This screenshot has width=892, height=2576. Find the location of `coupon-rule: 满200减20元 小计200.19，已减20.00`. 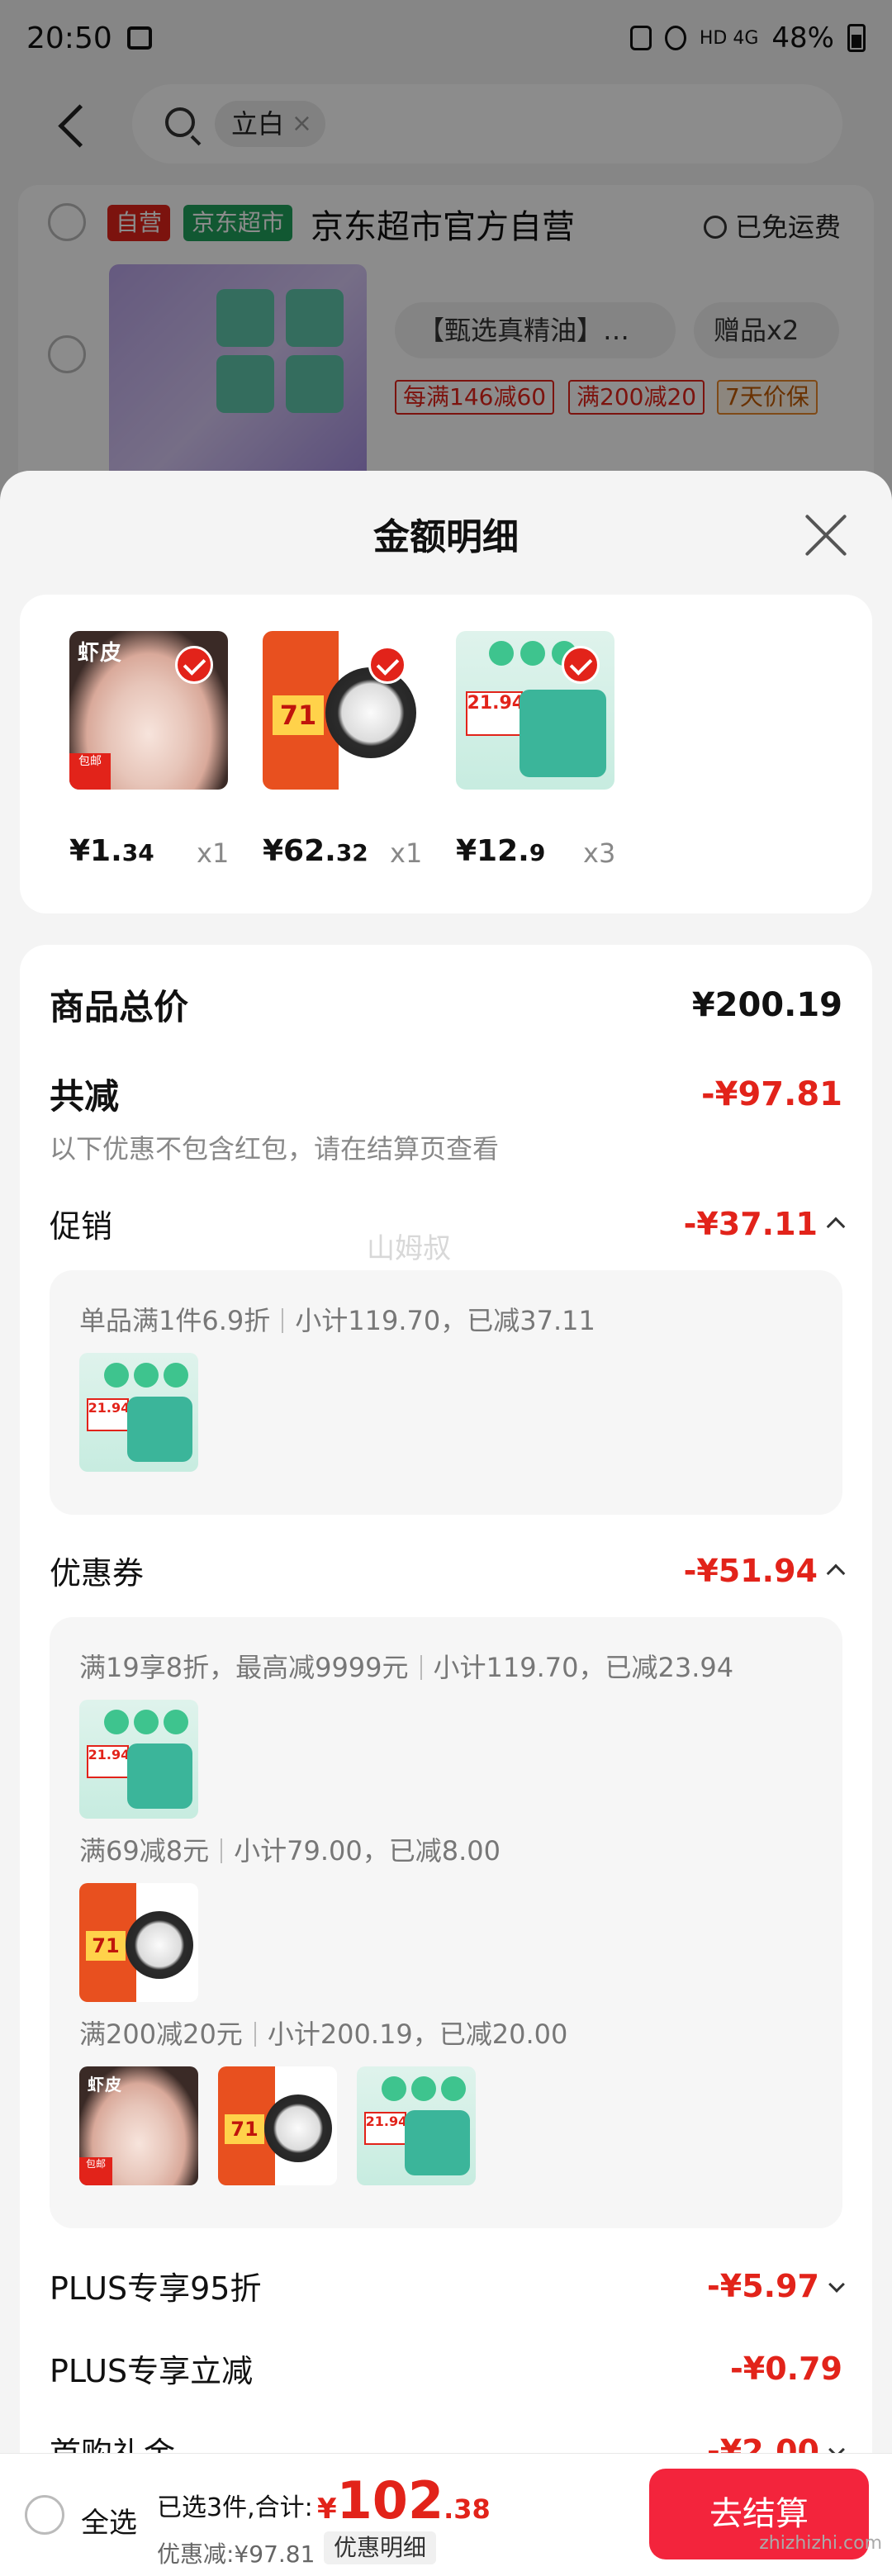

coupon-rule: 满200减20元 小计200.19，已减20.00 is located at coordinates (323, 2035).